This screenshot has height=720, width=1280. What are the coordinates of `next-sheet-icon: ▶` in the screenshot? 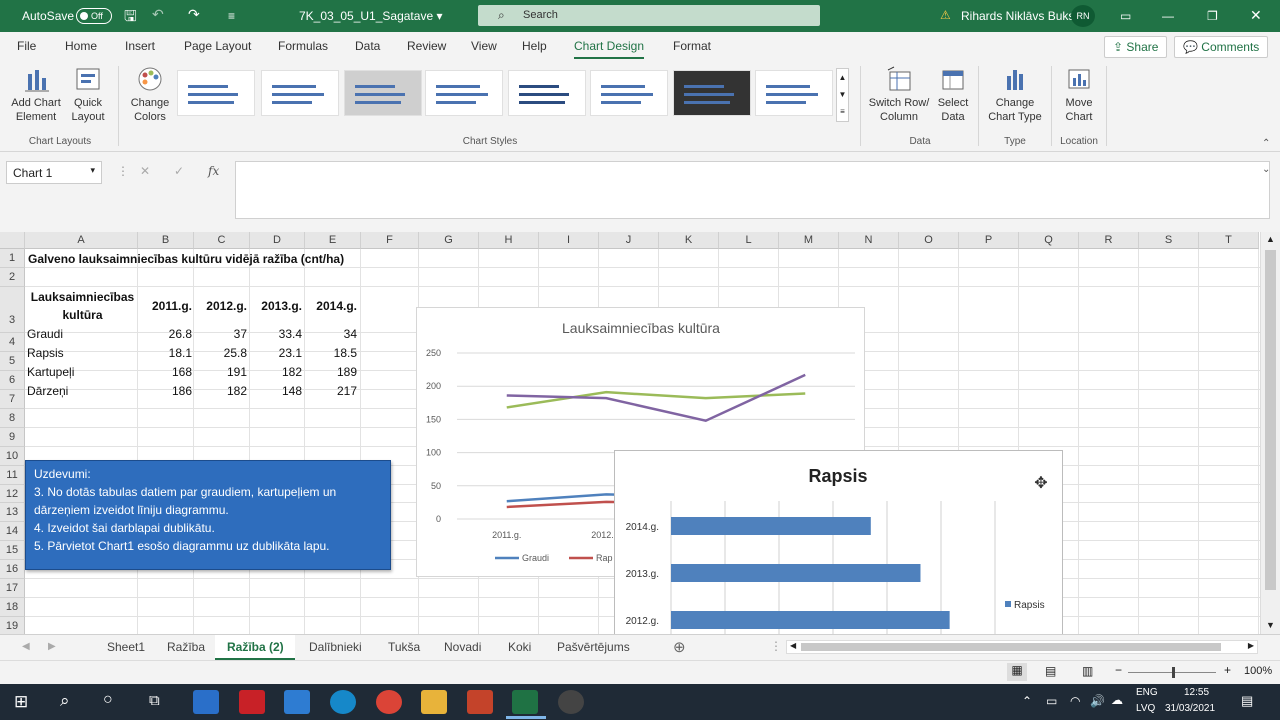 It's located at (52, 646).